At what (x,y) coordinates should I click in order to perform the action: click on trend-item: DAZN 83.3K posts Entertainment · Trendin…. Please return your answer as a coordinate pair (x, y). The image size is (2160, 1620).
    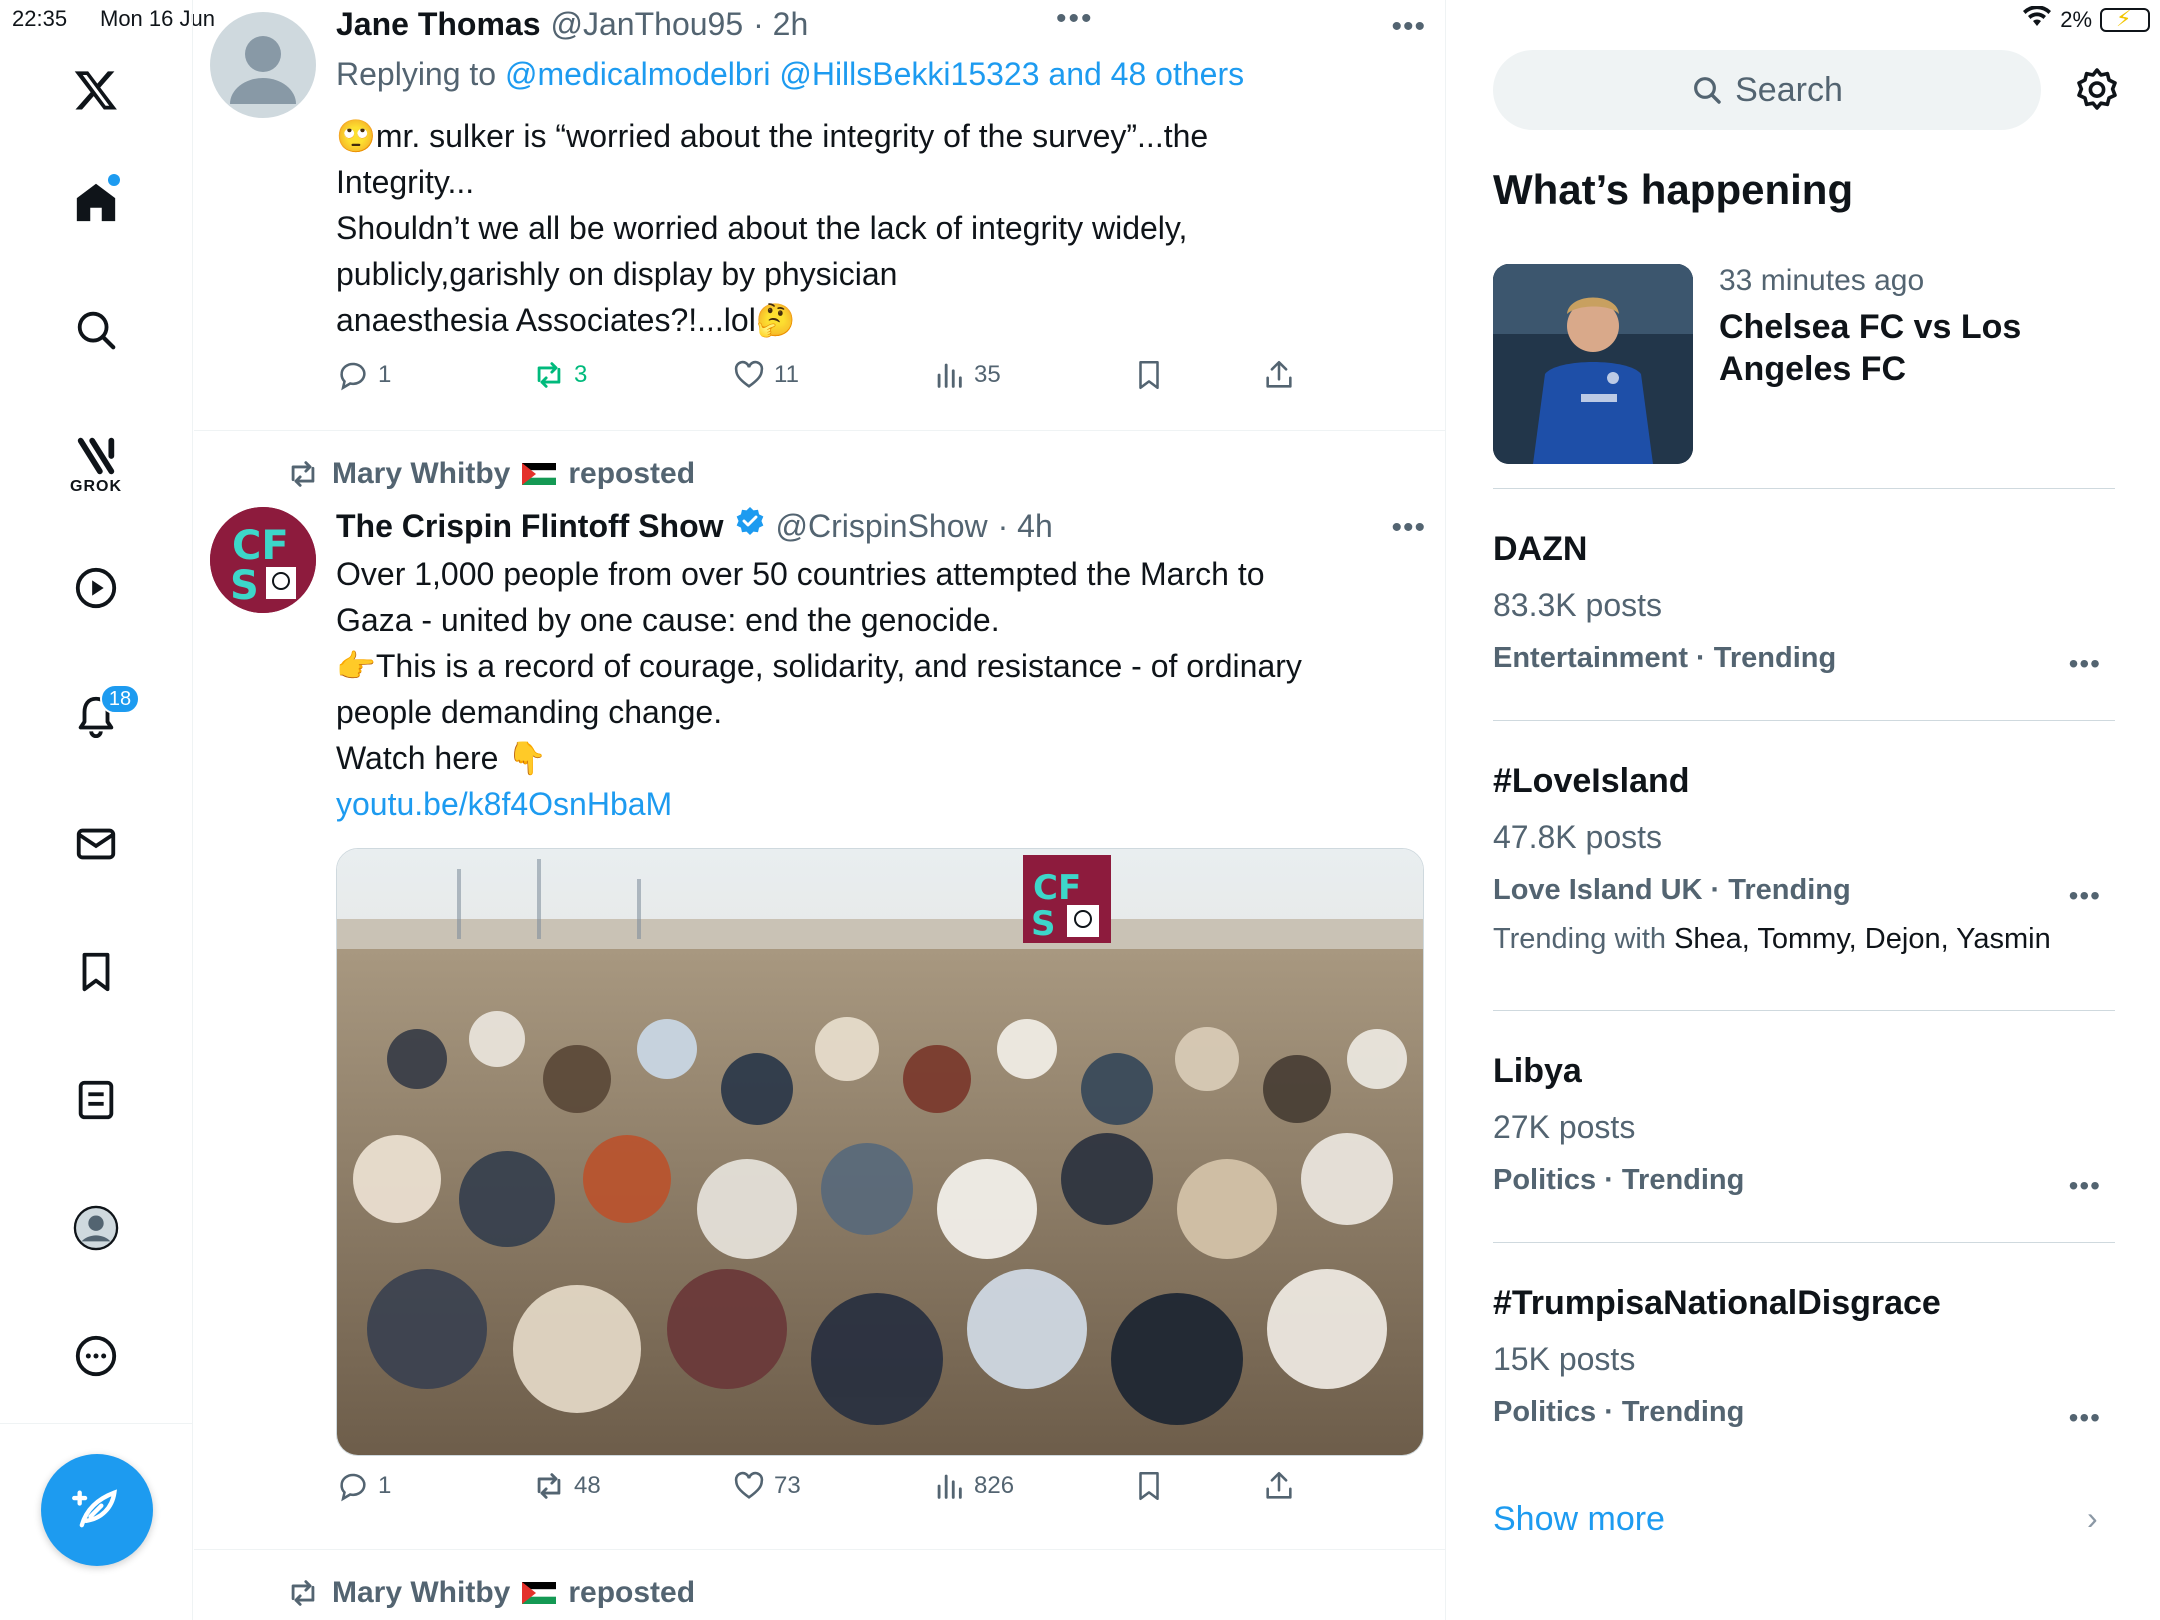
    Looking at the image, I should click on (1804, 604).